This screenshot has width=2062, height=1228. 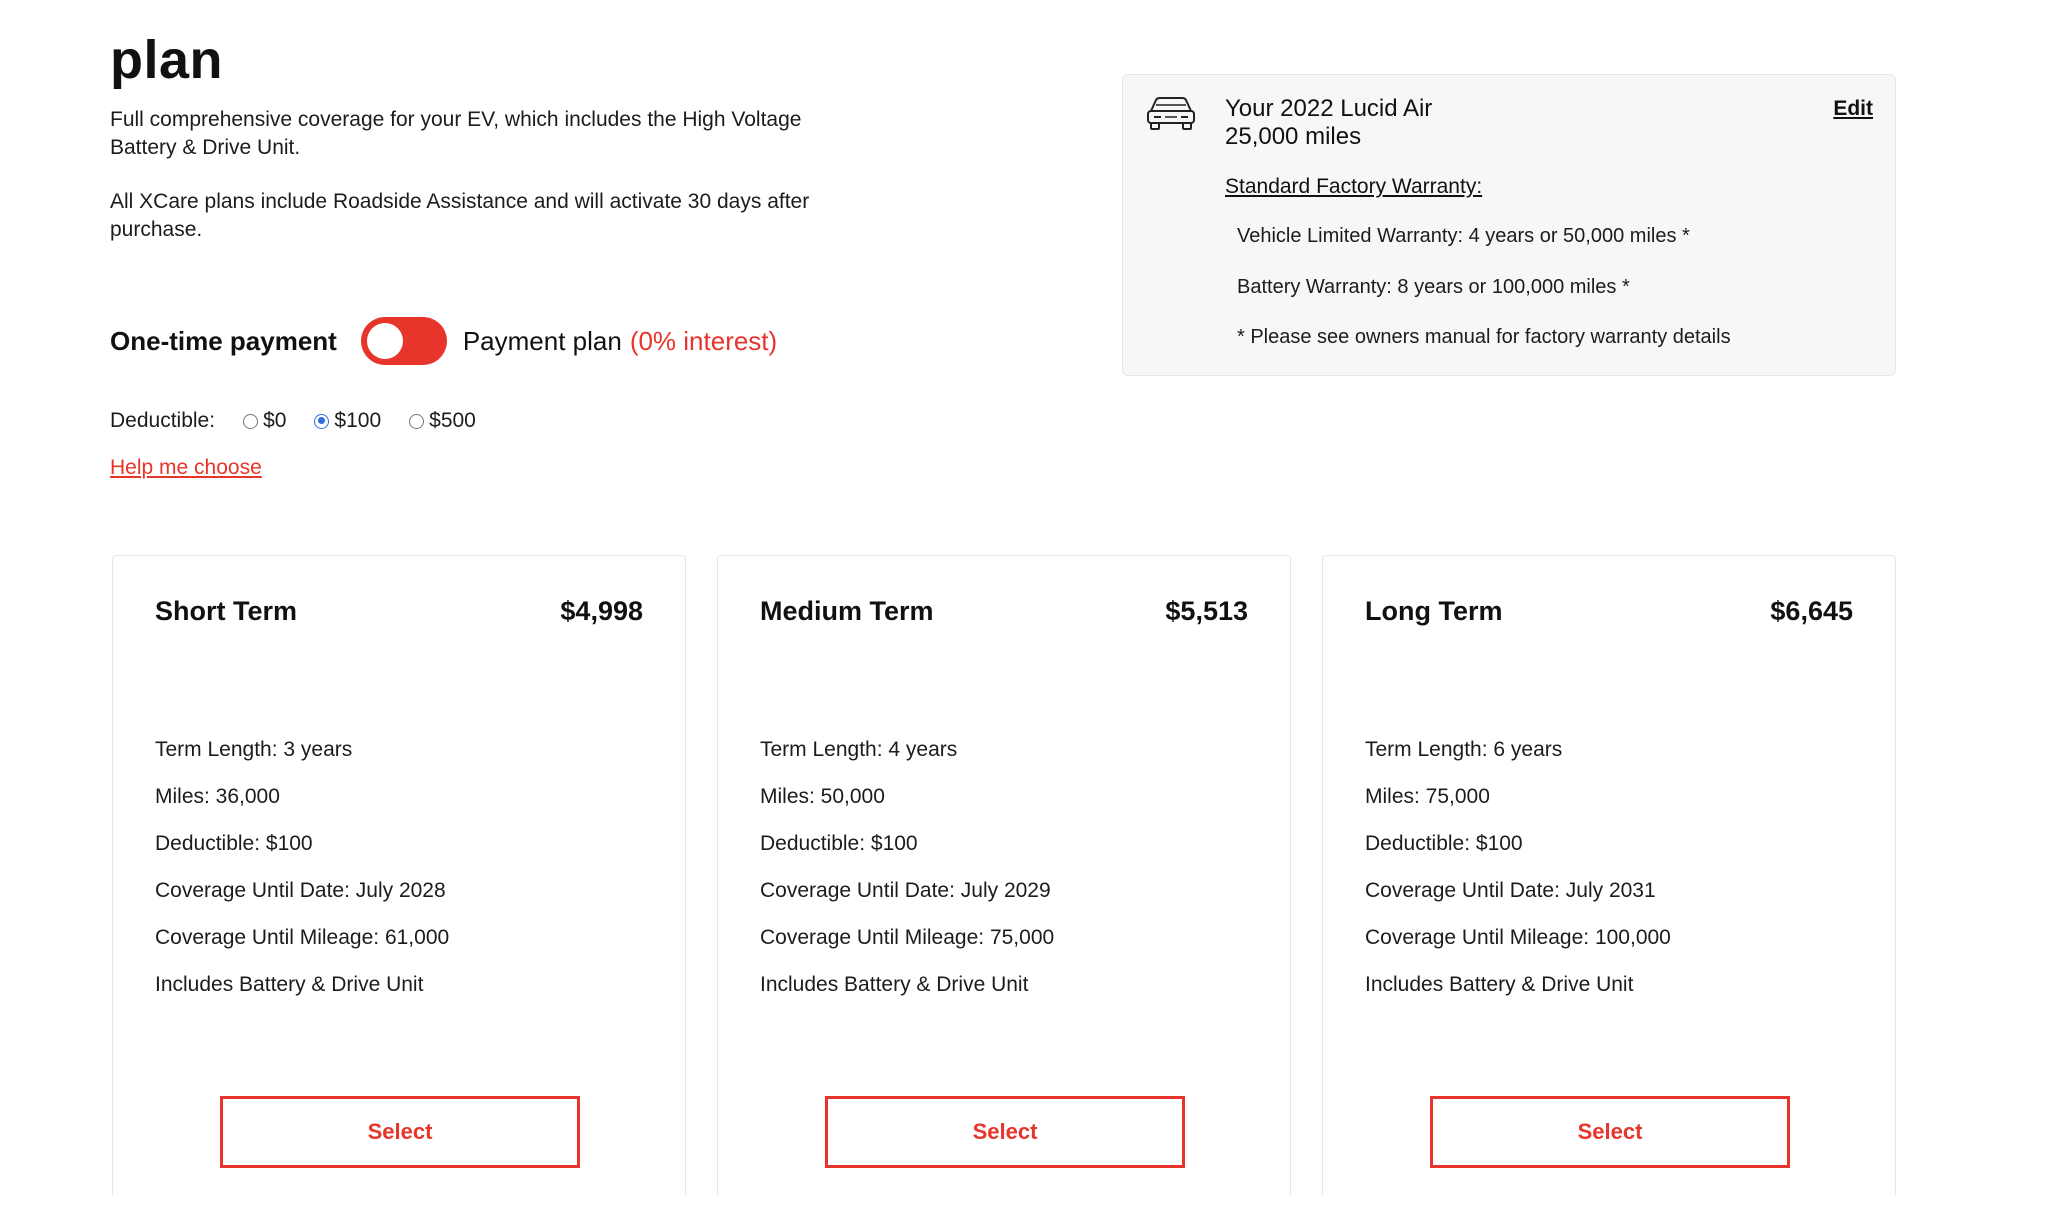 What do you see at coordinates (1354, 186) in the screenshot?
I see `standard-warranty-title: Standard Factory Warranty:` at bounding box center [1354, 186].